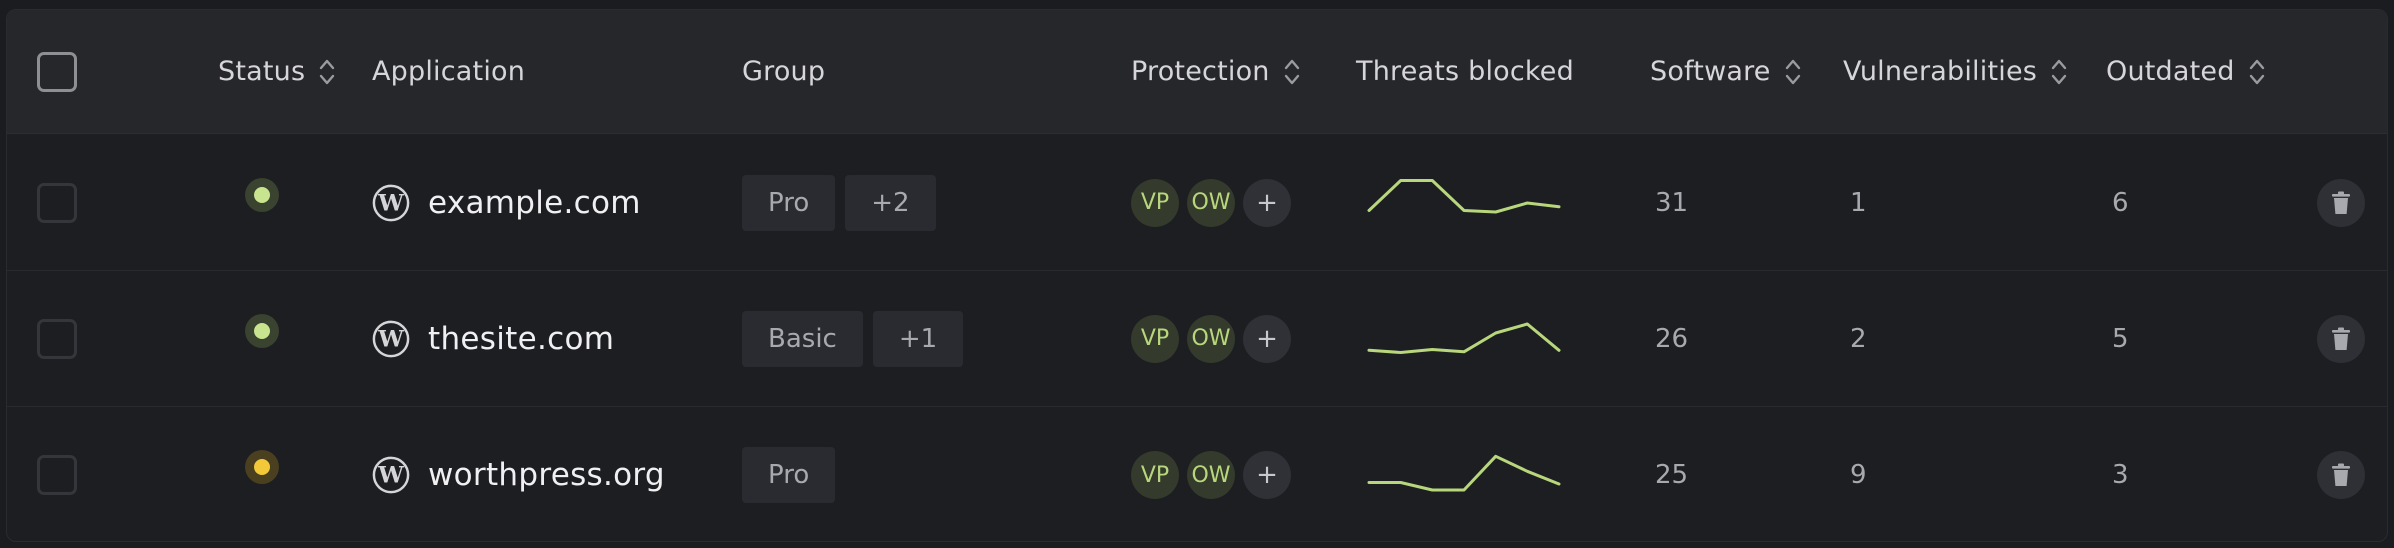 Image resolution: width=2394 pixels, height=548 pixels. I want to click on outdated-column-header: Outdated, so click(2185, 71).